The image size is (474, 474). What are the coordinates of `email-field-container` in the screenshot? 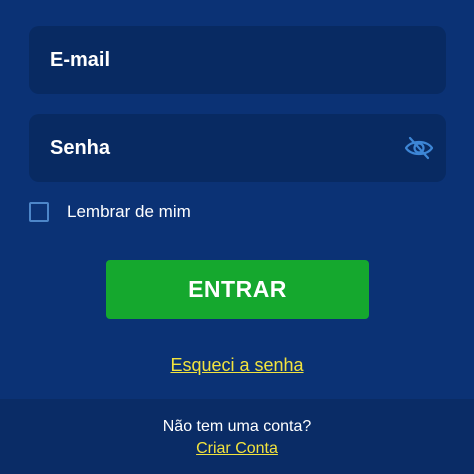 It's located at (237, 60).